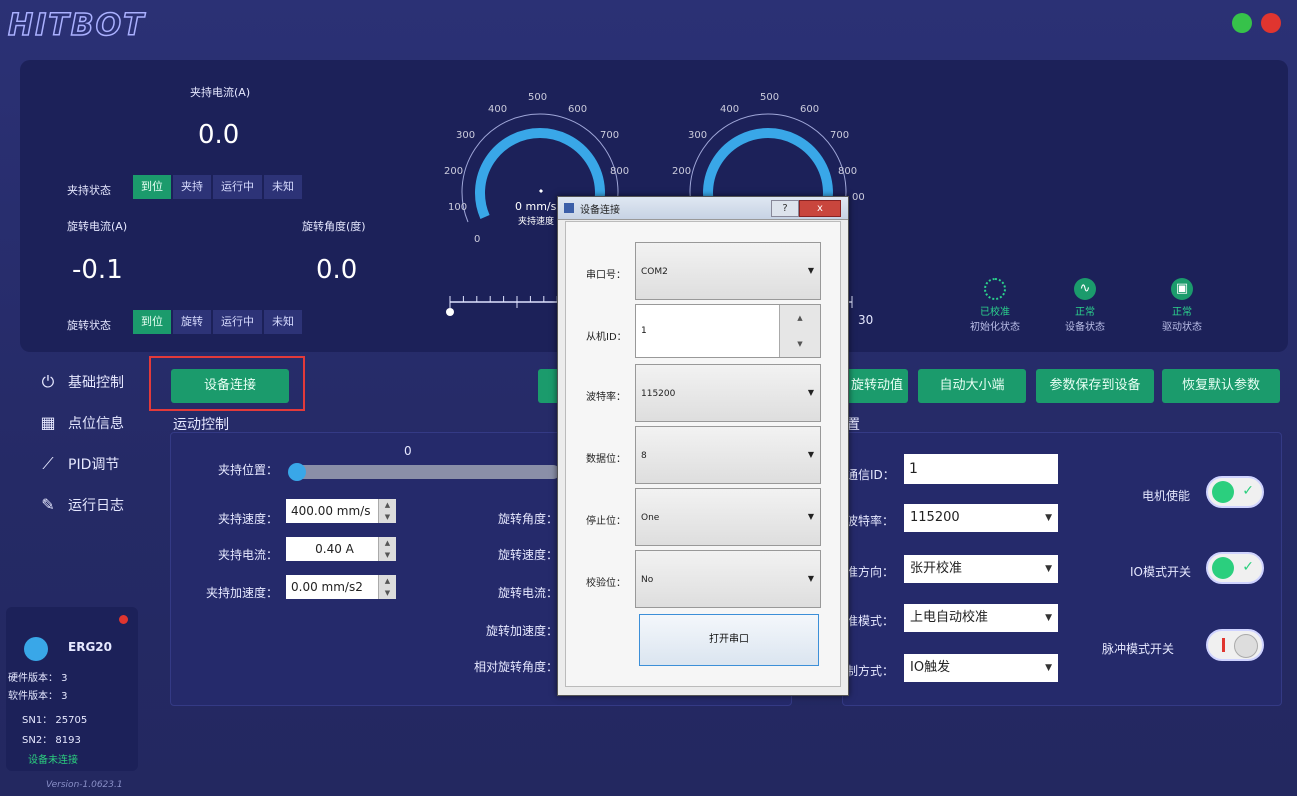 This screenshot has width=1297, height=796. What do you see at coordinates (866, 320) in the screenshot?
I see `angle-scale-max: 30` at bounding box center [866, 320].